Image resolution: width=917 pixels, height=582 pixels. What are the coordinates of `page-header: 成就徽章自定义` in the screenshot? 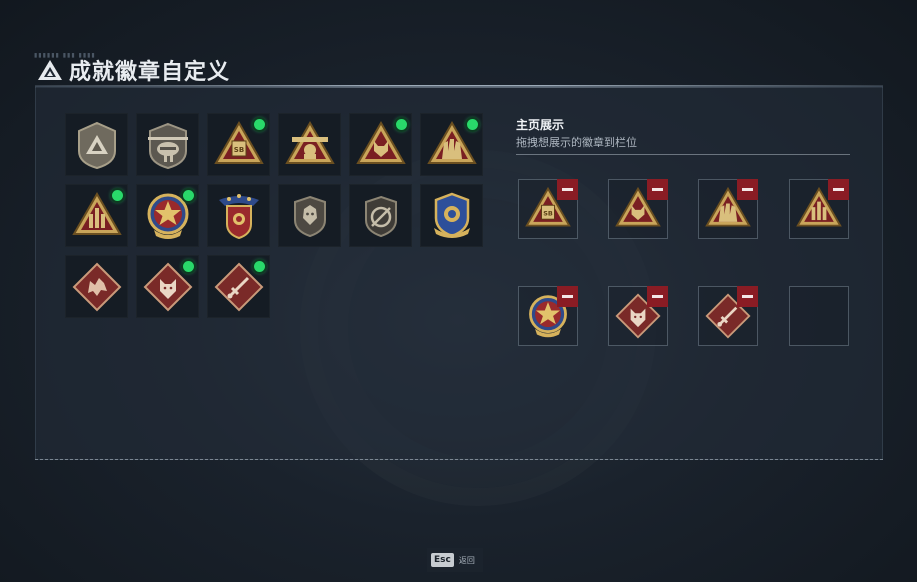 It's located at (133, 70).